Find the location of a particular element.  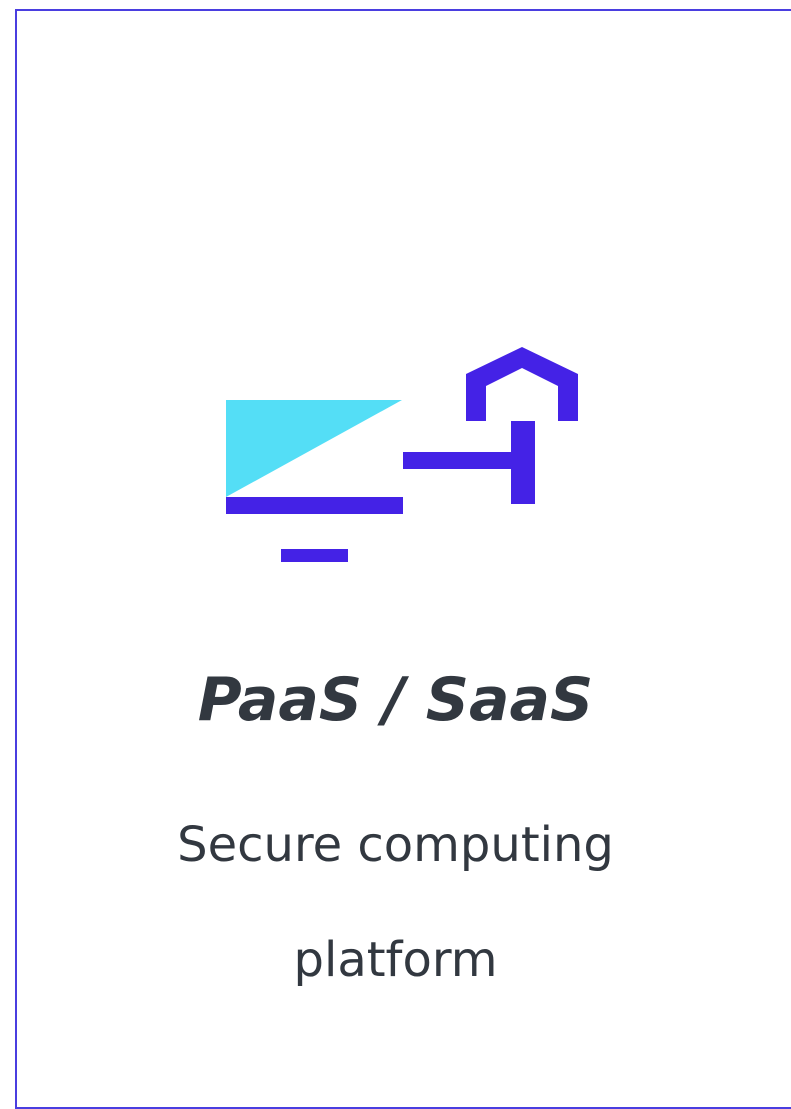

card-title: PaaS / SaaS is located at coordinates (395, 700).